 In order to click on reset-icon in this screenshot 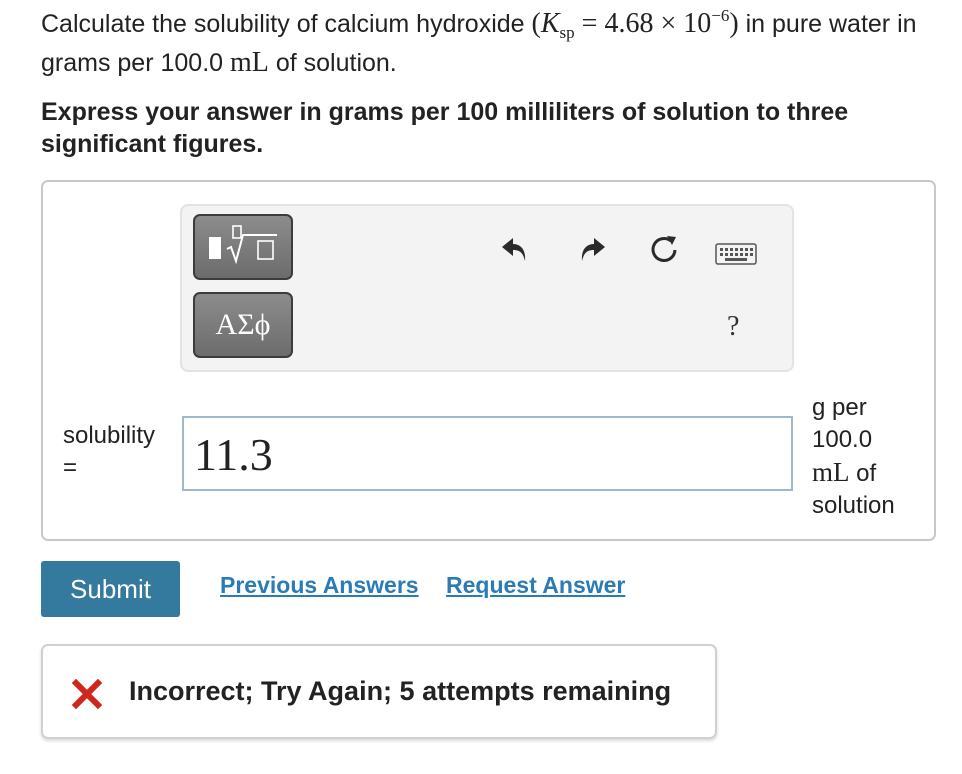, I will do `click(664, 250)`.